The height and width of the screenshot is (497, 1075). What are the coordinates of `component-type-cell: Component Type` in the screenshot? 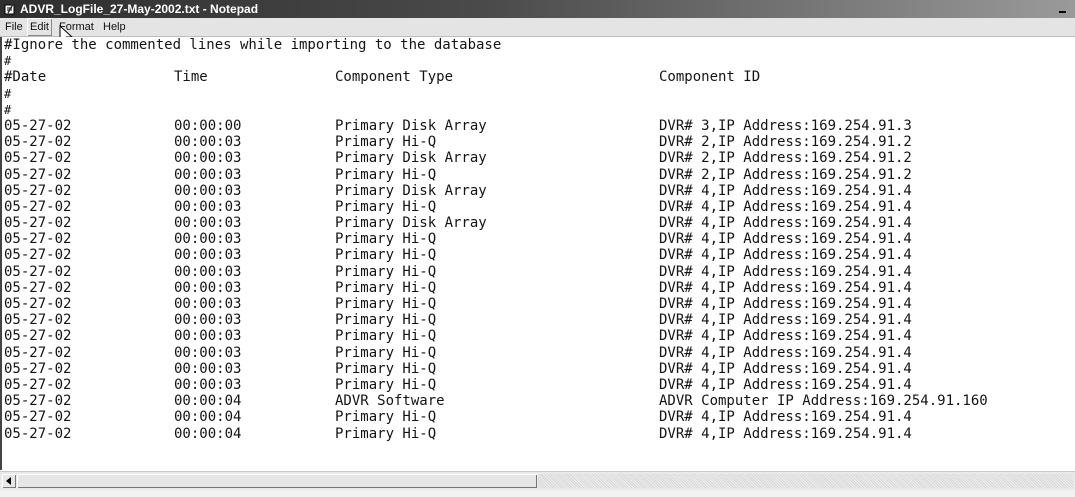 It's located at (394, 77).